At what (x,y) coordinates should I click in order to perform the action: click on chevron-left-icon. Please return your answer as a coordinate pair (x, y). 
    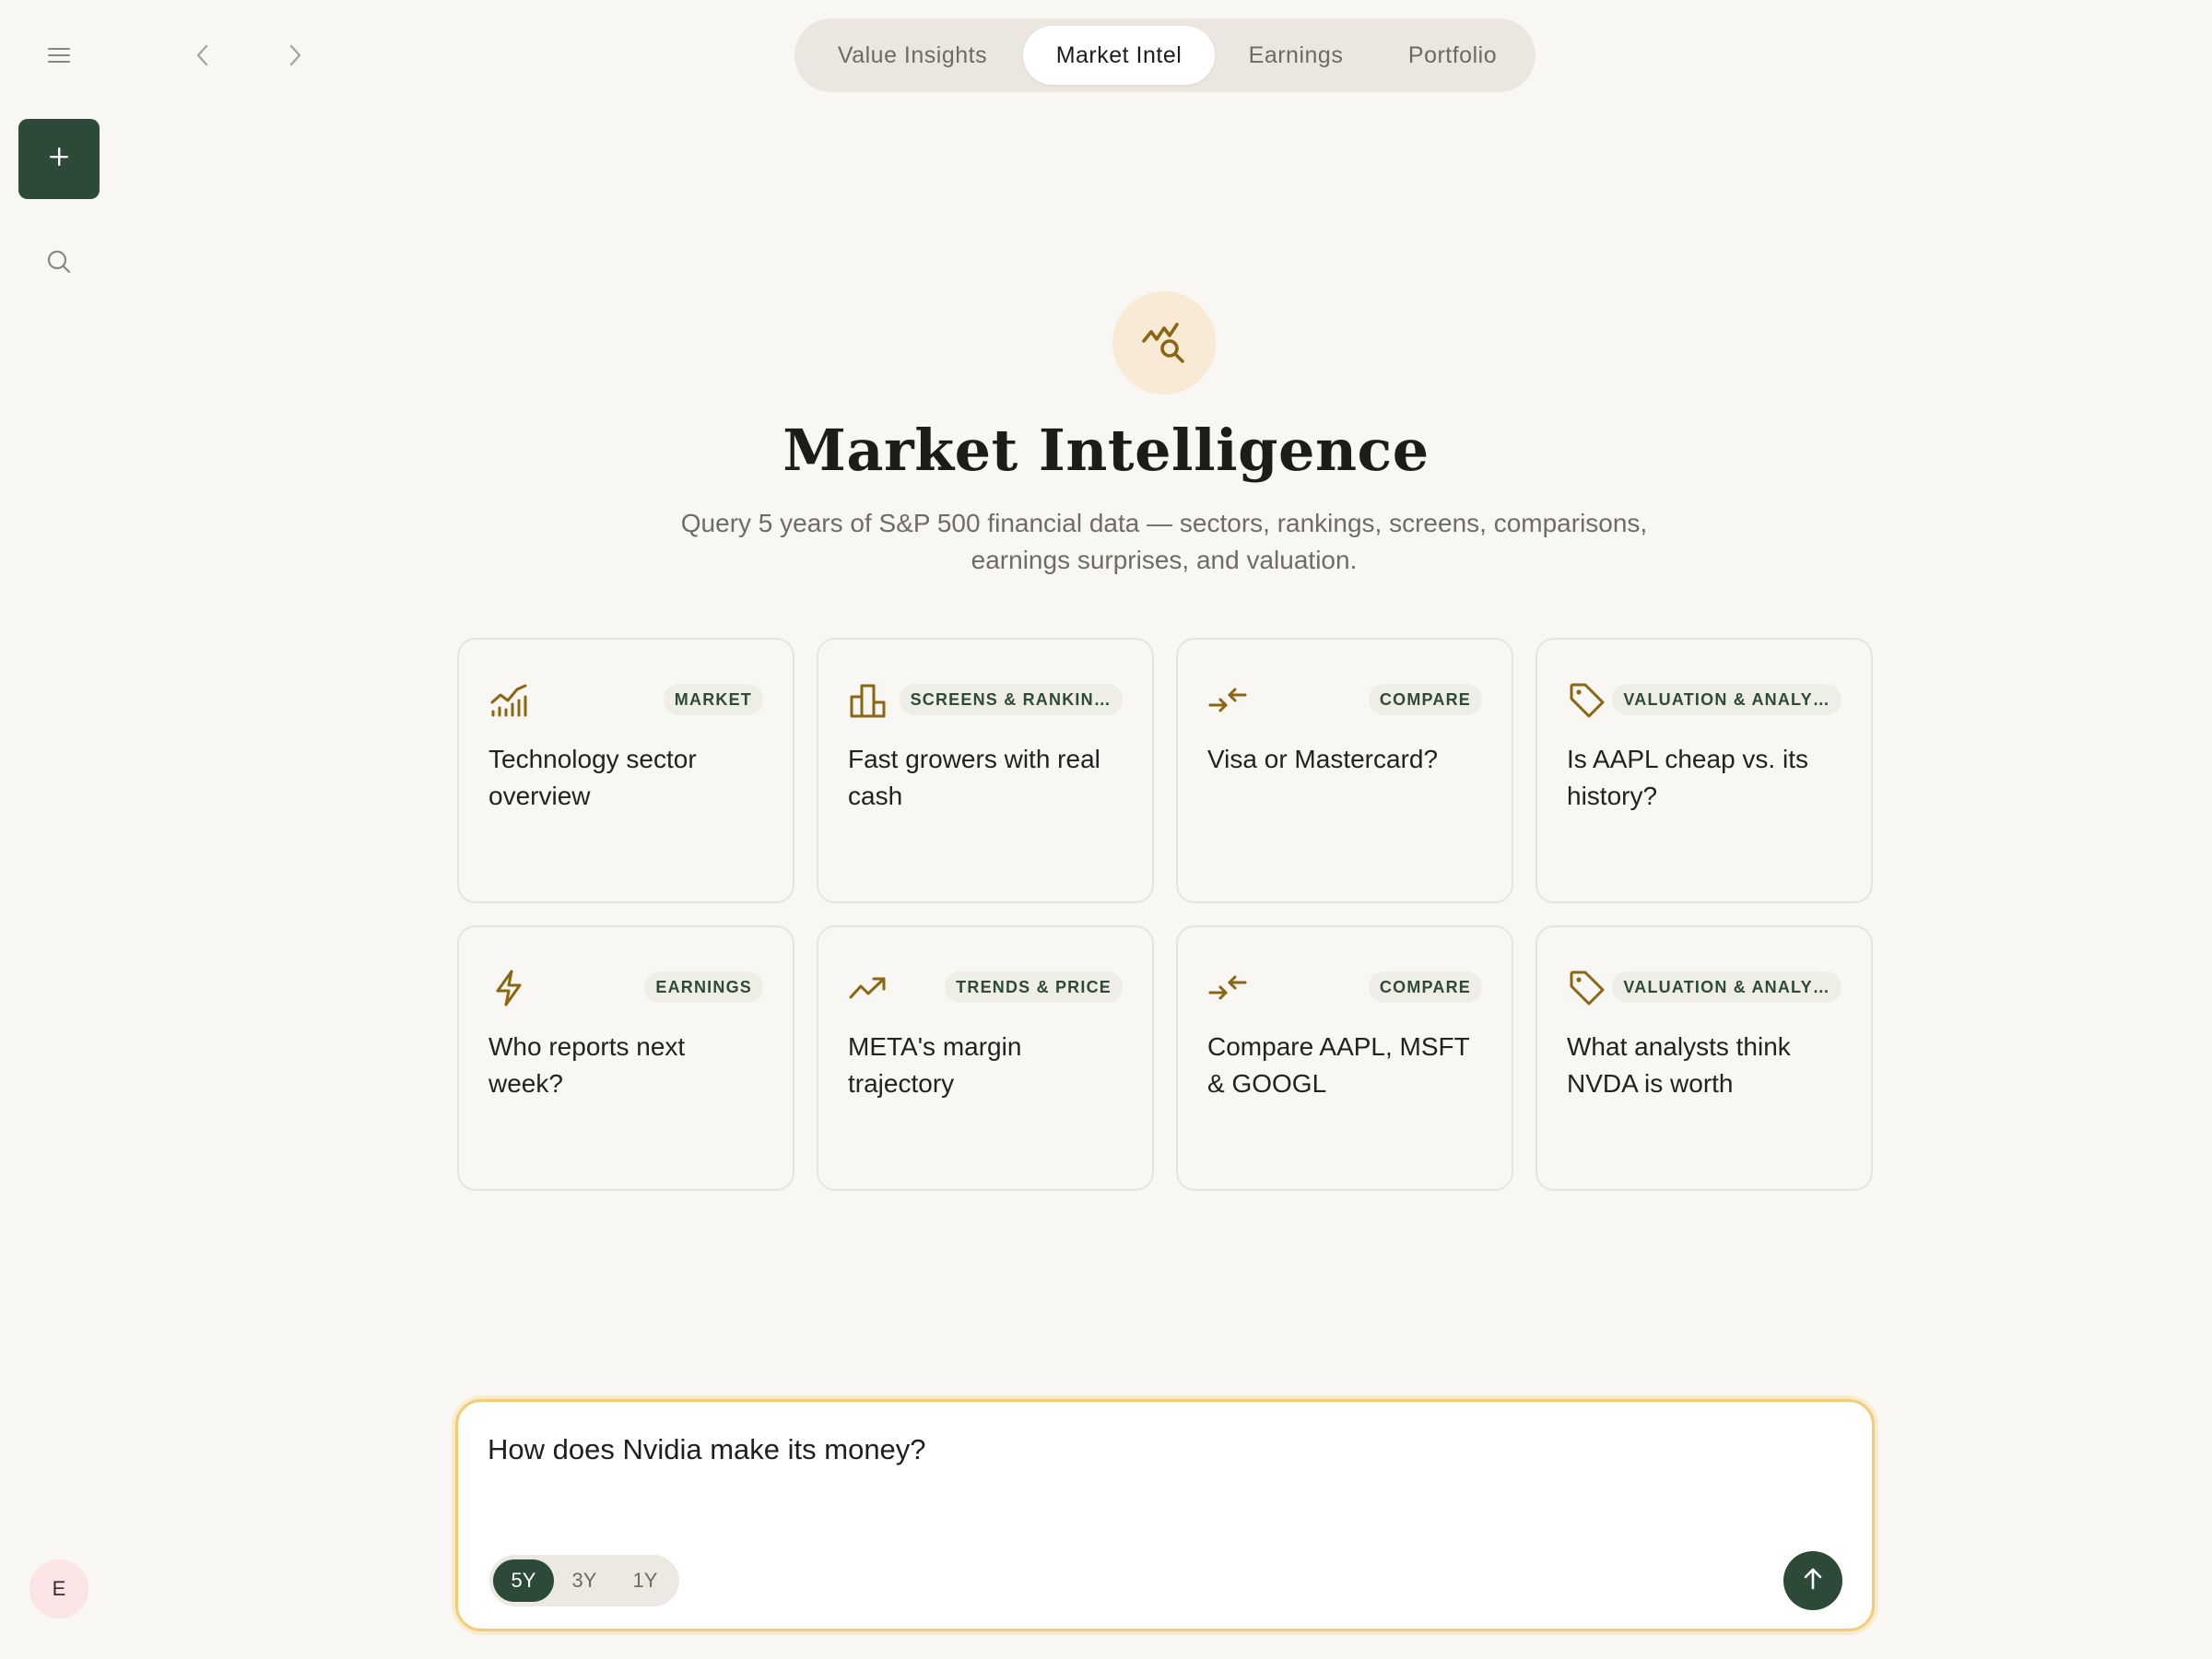
    Looking at the image, I should click on (202, 55).